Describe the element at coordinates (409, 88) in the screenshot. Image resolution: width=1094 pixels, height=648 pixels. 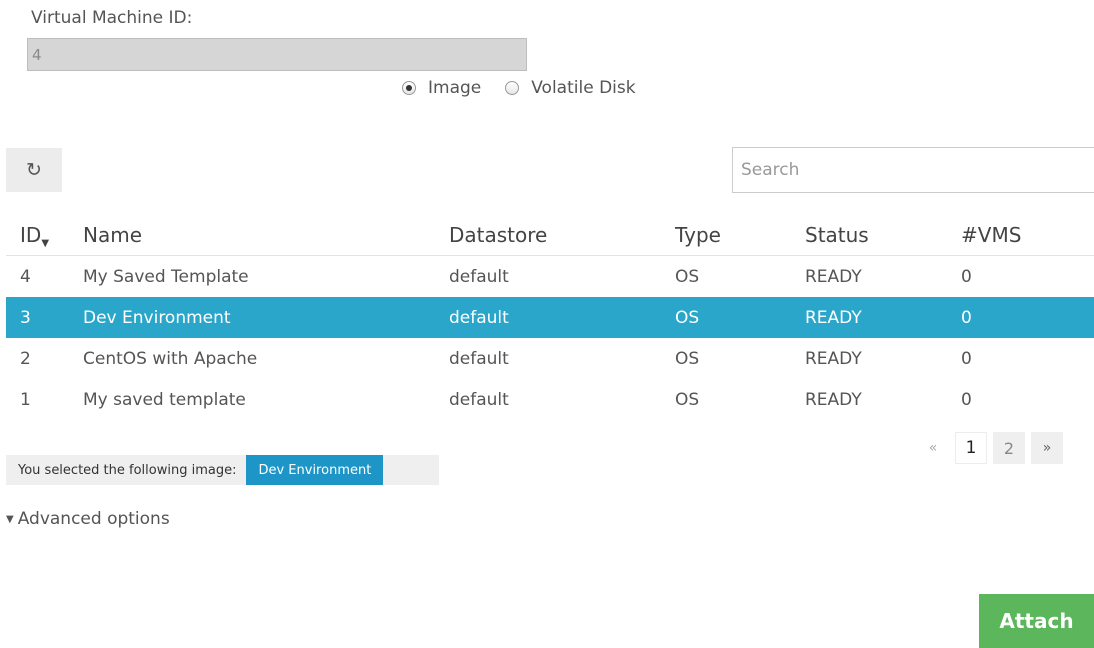
I see `image-radio` at that location.